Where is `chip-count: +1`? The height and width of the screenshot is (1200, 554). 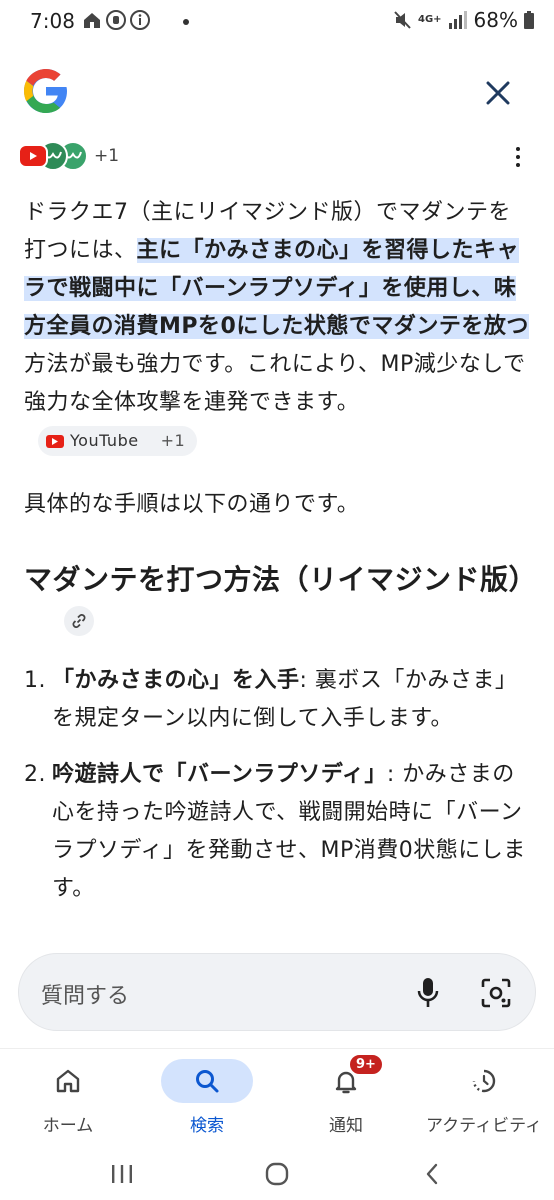
chip-count: +1 is located at coordinates (173, 440).